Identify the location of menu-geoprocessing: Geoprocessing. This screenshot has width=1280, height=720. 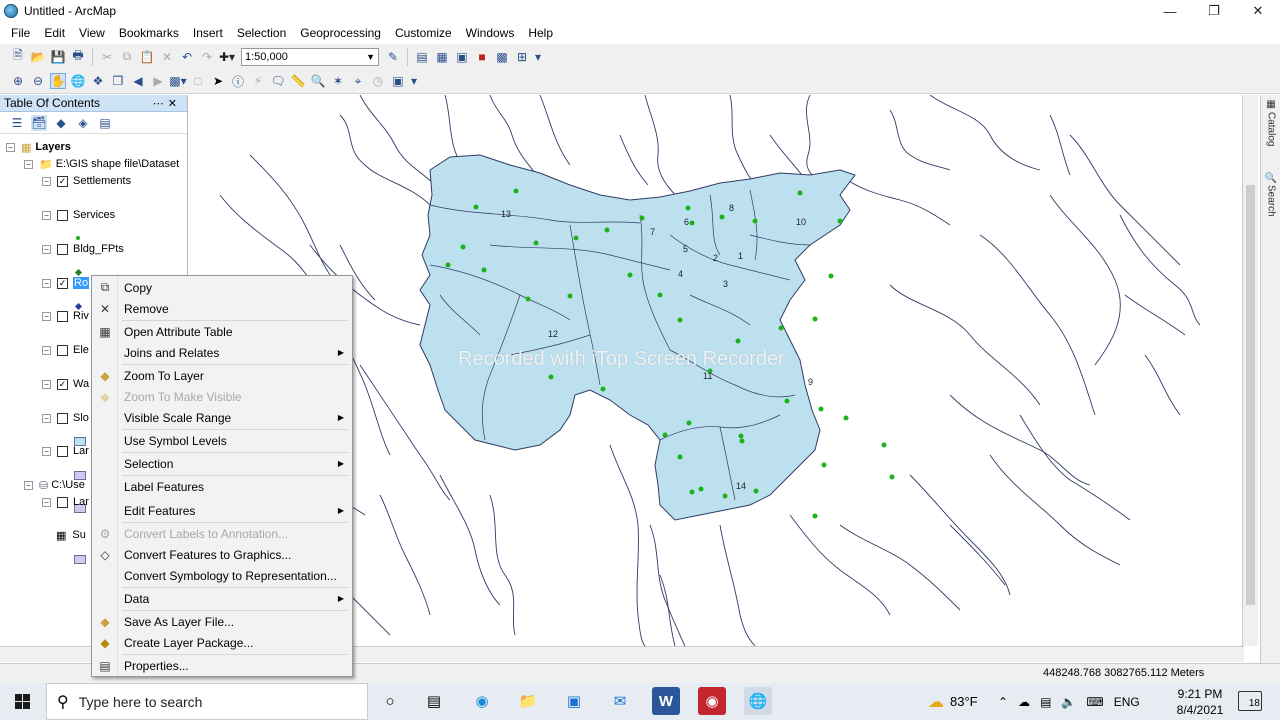
(340, 33).